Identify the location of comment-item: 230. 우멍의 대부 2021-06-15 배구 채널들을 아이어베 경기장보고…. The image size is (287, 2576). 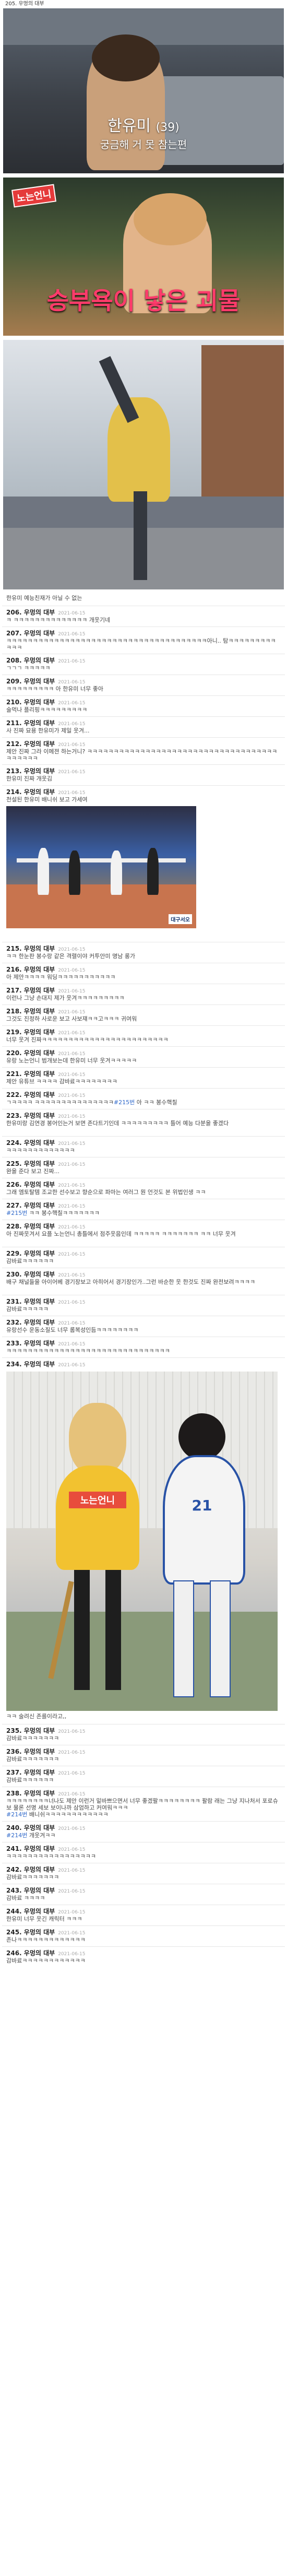
(143, 1281).